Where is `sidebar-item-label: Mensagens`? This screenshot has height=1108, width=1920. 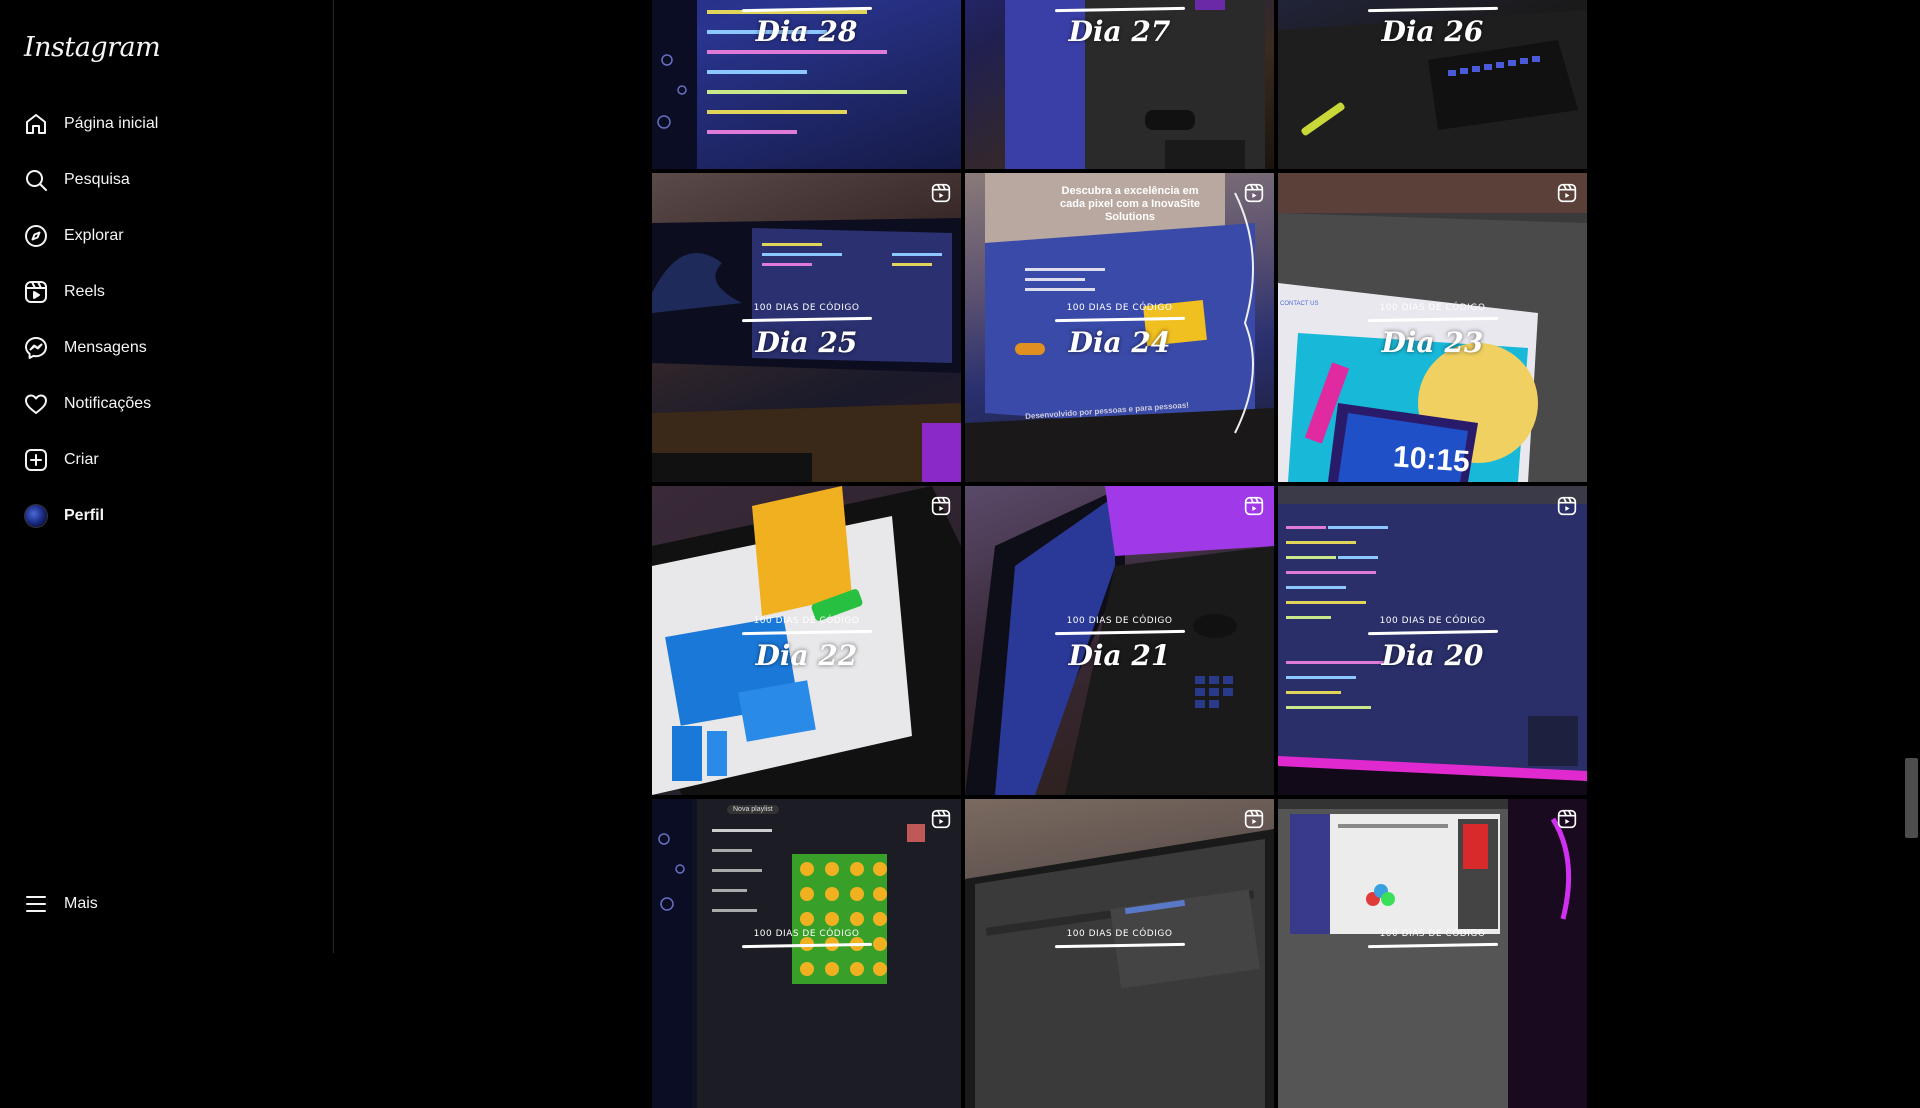 sidebar-item-label: Mensagens is located at coordinates (105, 347).